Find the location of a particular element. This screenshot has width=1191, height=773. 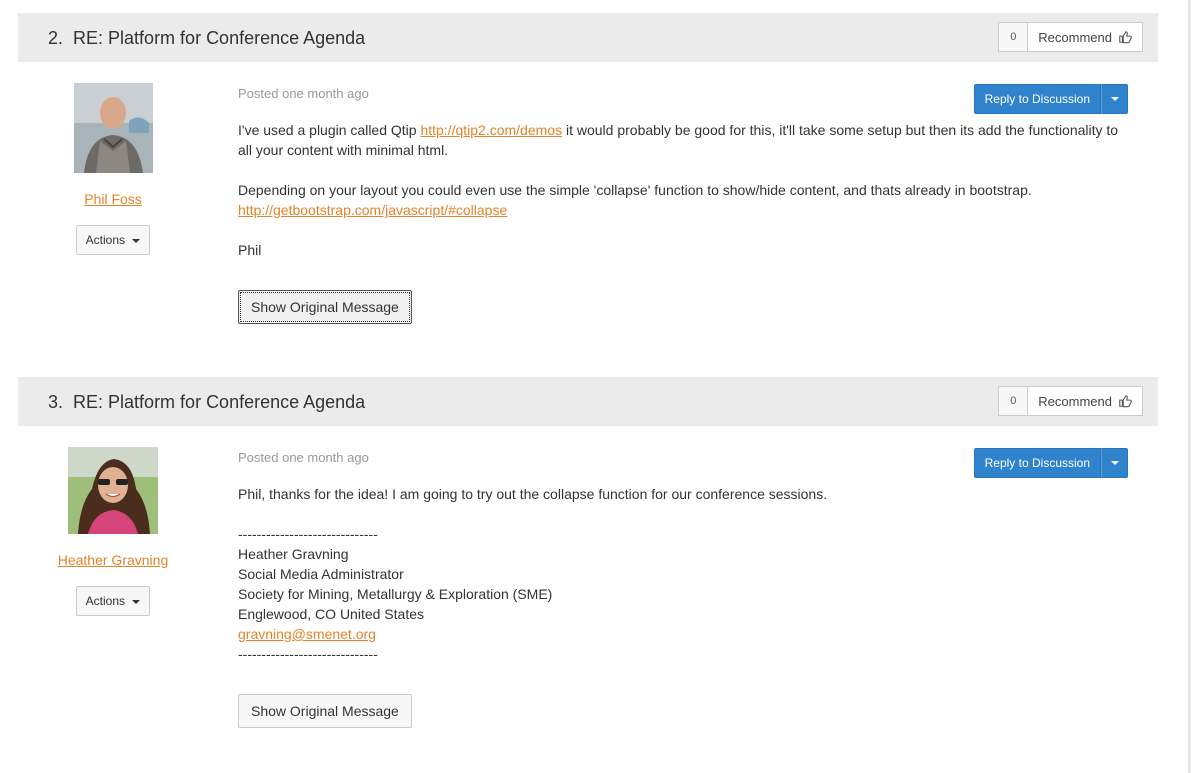

post-title: 2. RE: Platform for Conference Agenda is located at coordinates (206, 38).